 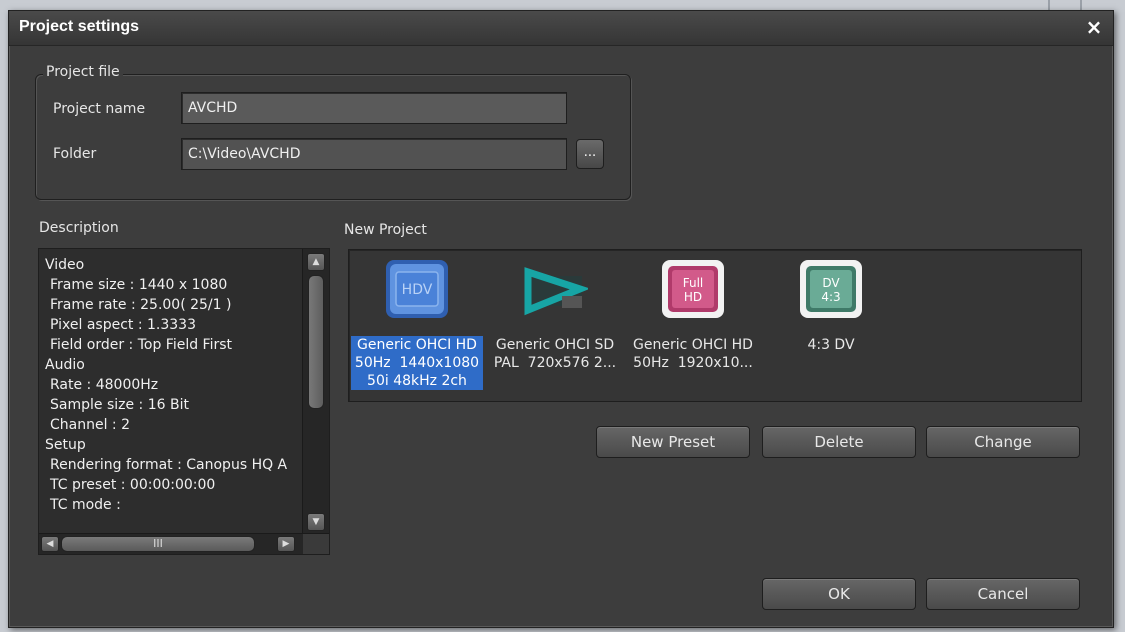 I want to click on scrollbar-corner, so click(x=316, y=544).